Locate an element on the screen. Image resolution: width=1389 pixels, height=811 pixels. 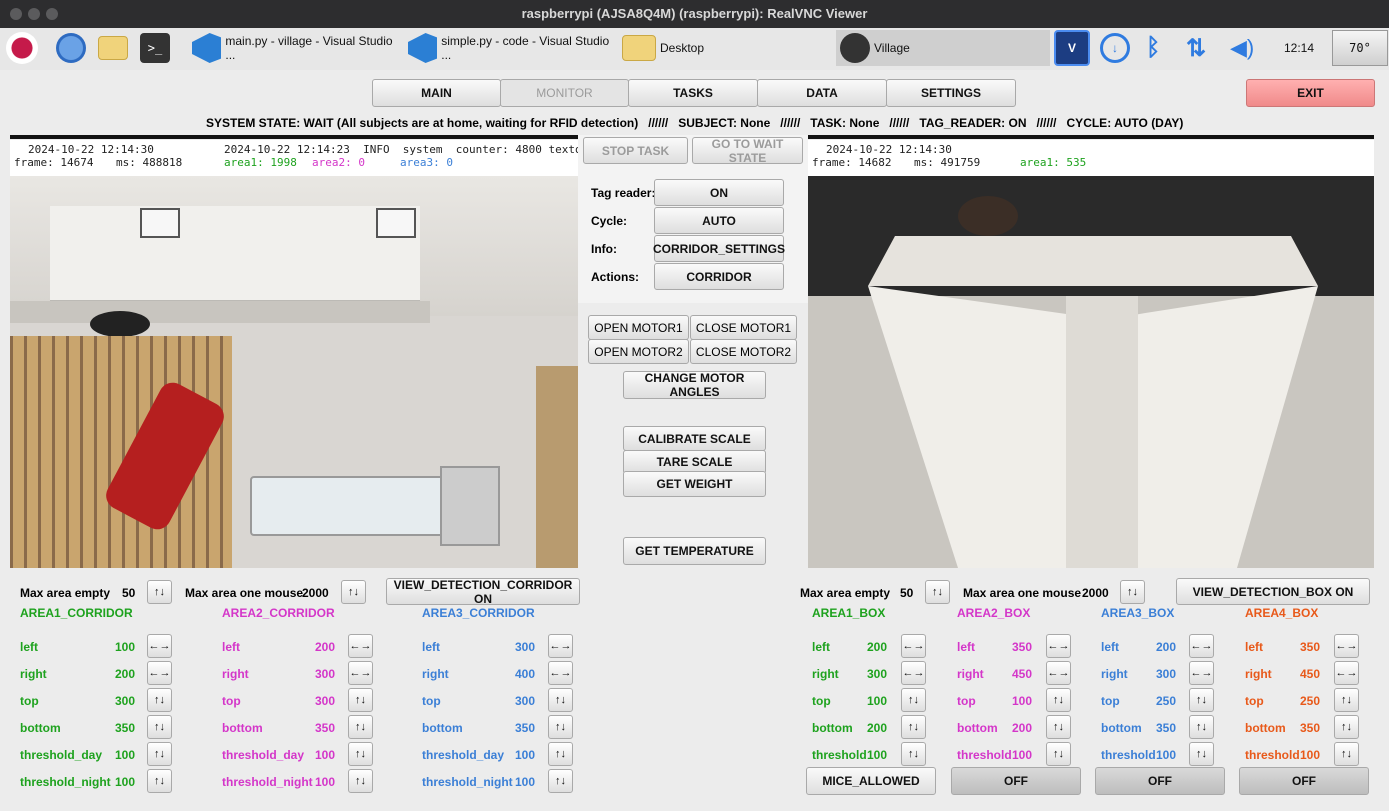
get-weight-button: GET WEIGHT is located at coordinates (694, 484).